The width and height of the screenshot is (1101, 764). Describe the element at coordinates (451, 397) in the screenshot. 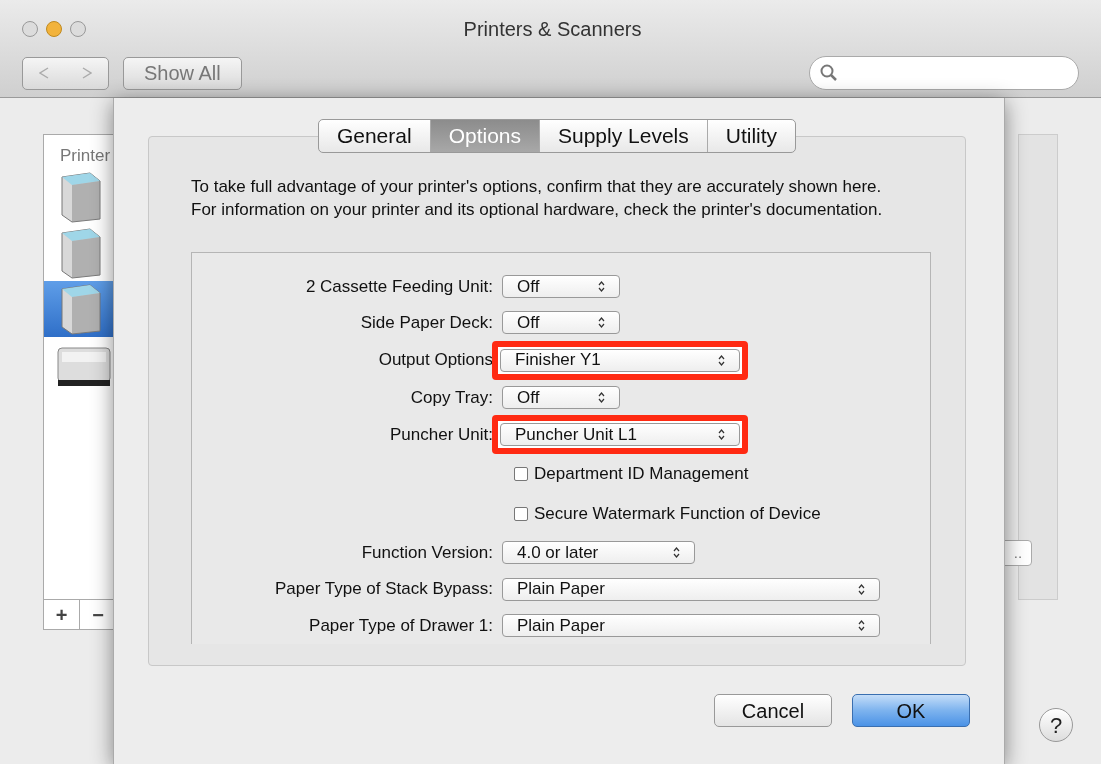

I see `option-label: Copy Tray:` at that location.